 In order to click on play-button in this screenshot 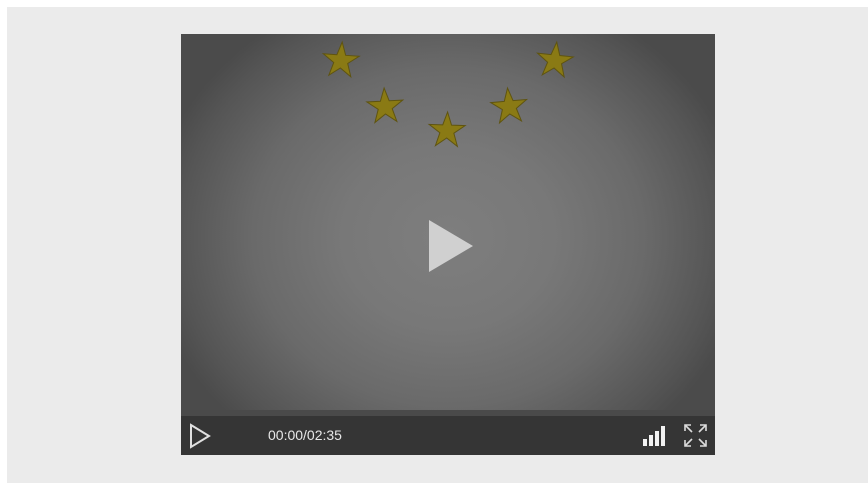, I will do `click(200, 436)`.